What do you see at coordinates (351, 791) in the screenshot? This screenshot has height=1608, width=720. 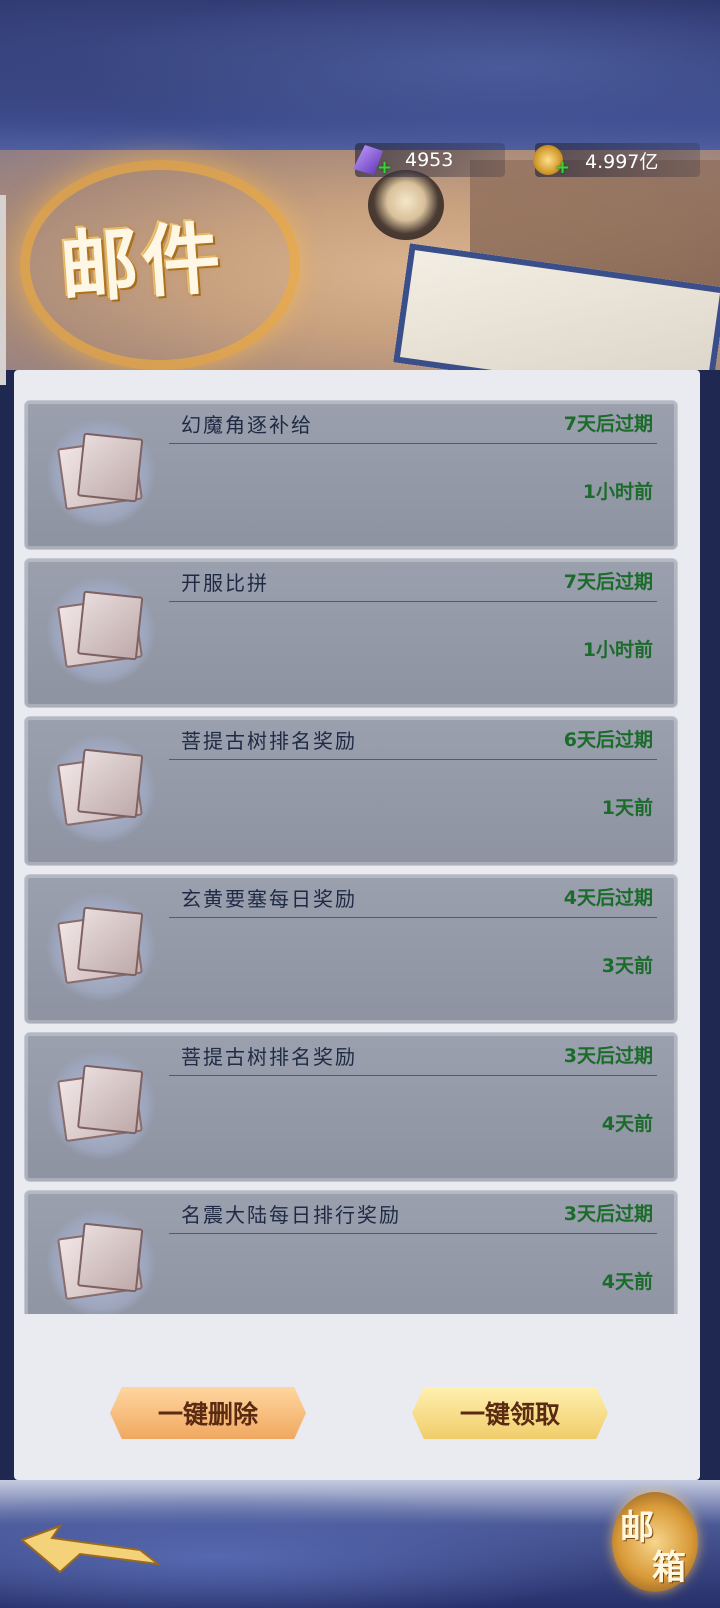 I see `mail-item: 菩提古树排名奖励 6天后过期 1天前` at bounding box center [351, 791].